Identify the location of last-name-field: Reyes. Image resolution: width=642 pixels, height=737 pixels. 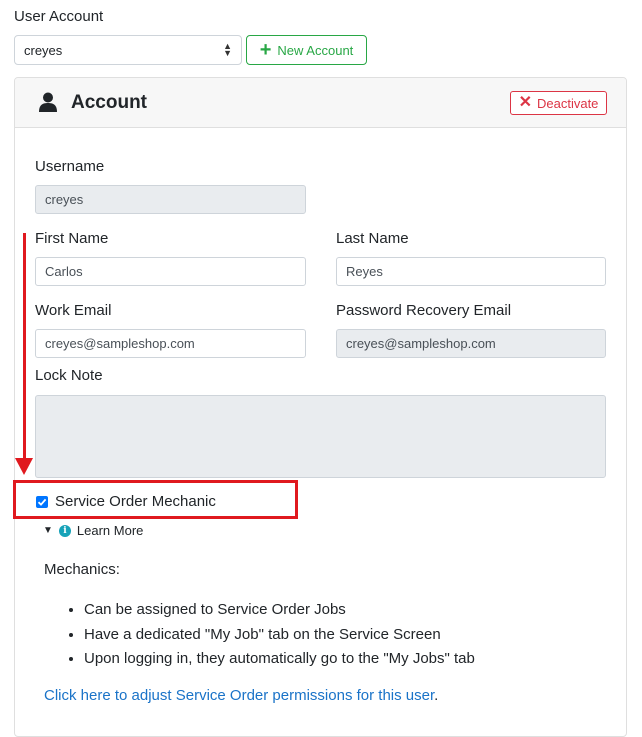
(471, 271).